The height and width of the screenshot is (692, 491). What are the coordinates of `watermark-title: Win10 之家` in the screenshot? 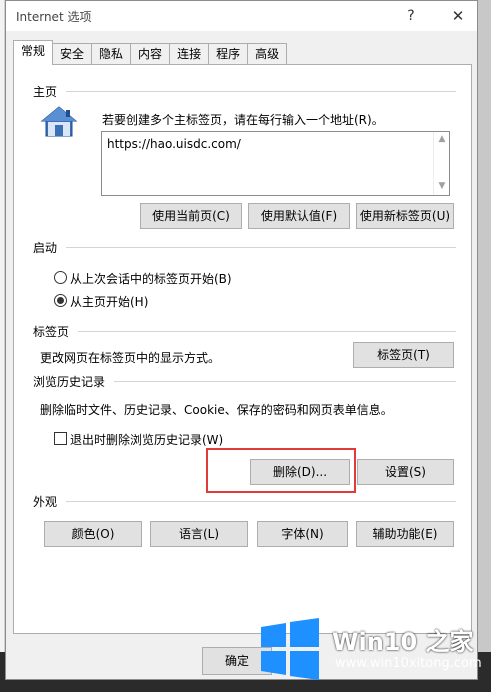 It's located at (403, 642).